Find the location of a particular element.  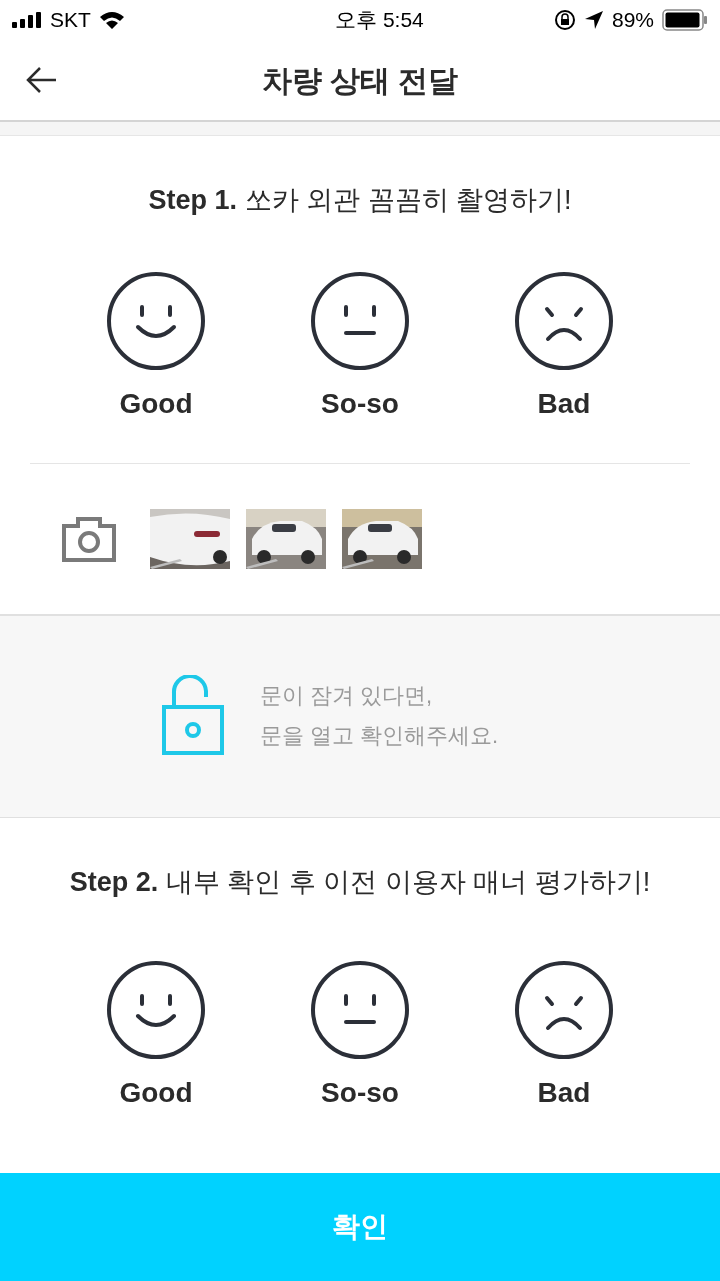

unlocked-padlock-icon is located at coordinates (192, 716).